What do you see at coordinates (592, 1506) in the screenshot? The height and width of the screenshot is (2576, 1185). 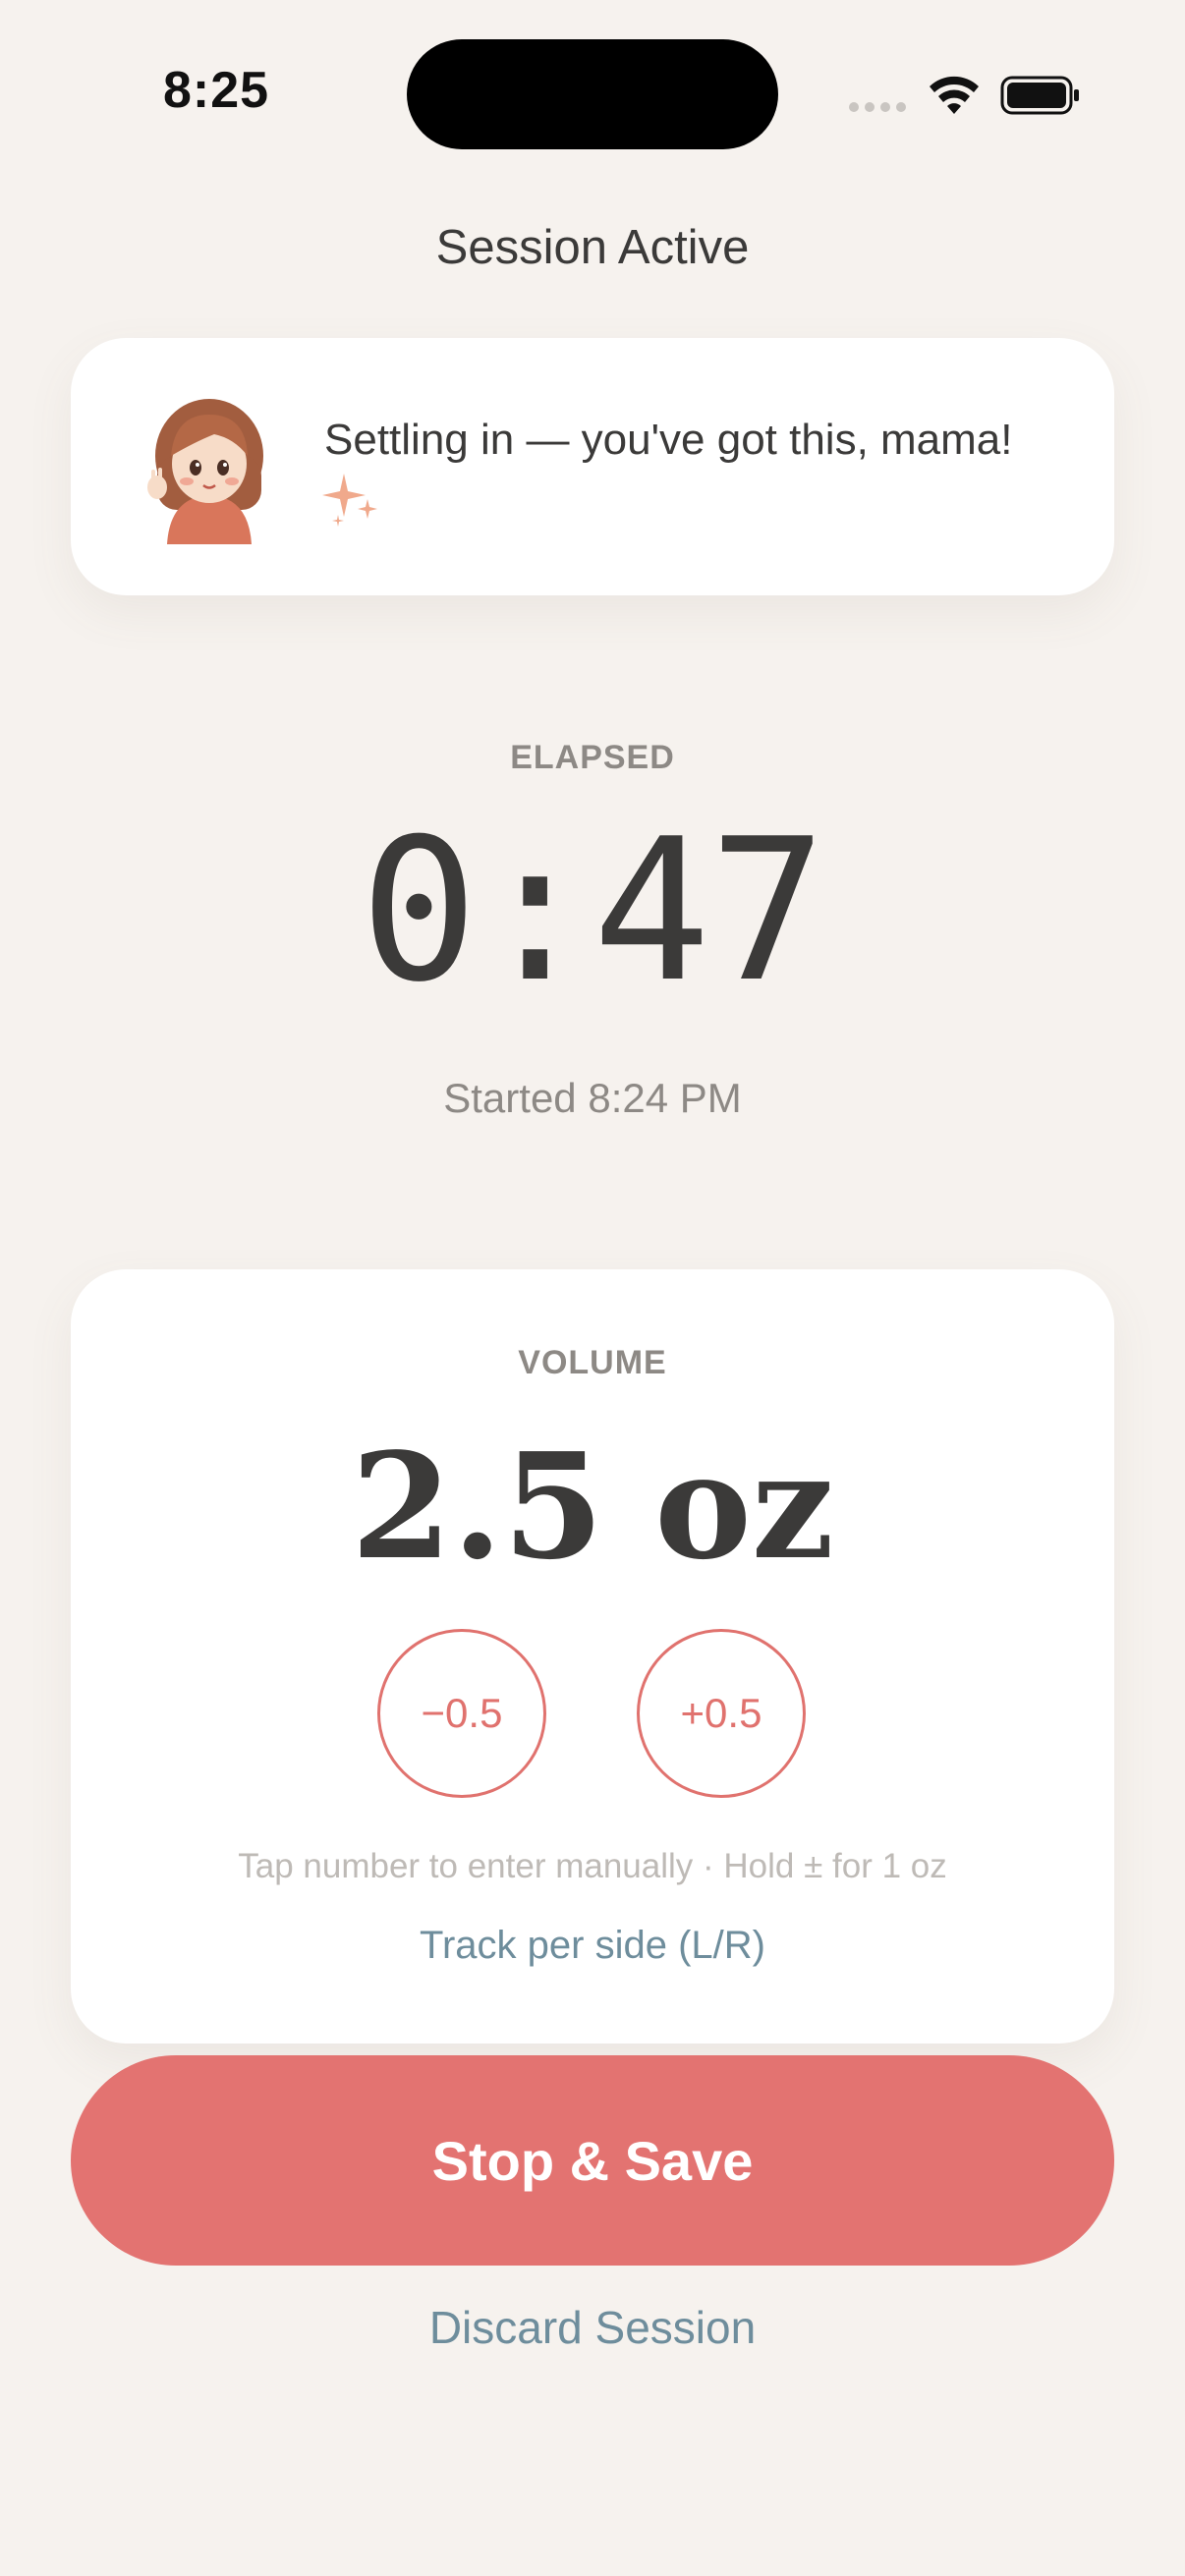 I see `volume-value: 2.5 oz` at bounding box center [592, 1506].